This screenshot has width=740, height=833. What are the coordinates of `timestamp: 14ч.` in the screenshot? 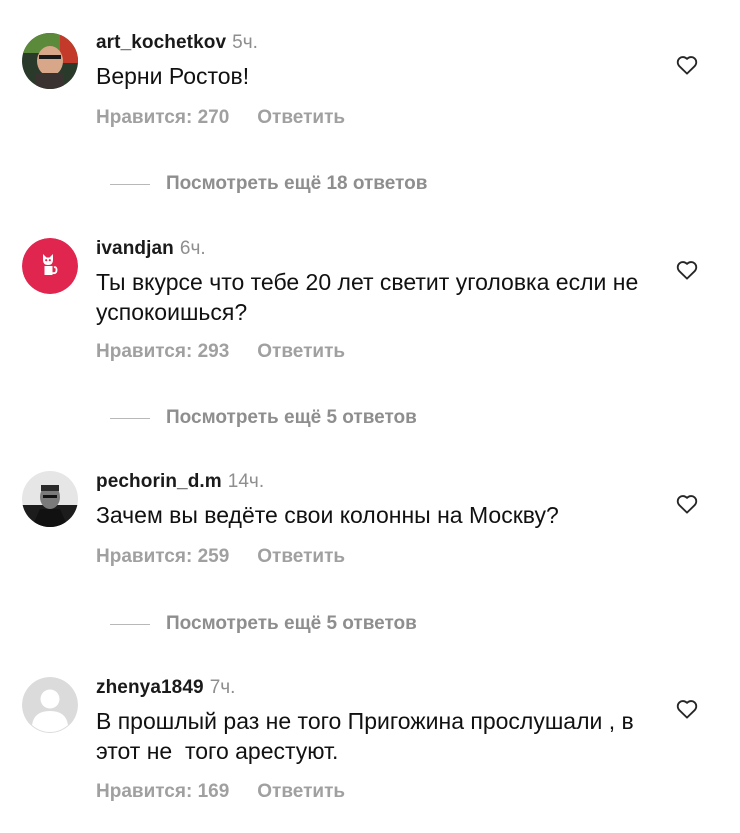 It's located at (246, 481).